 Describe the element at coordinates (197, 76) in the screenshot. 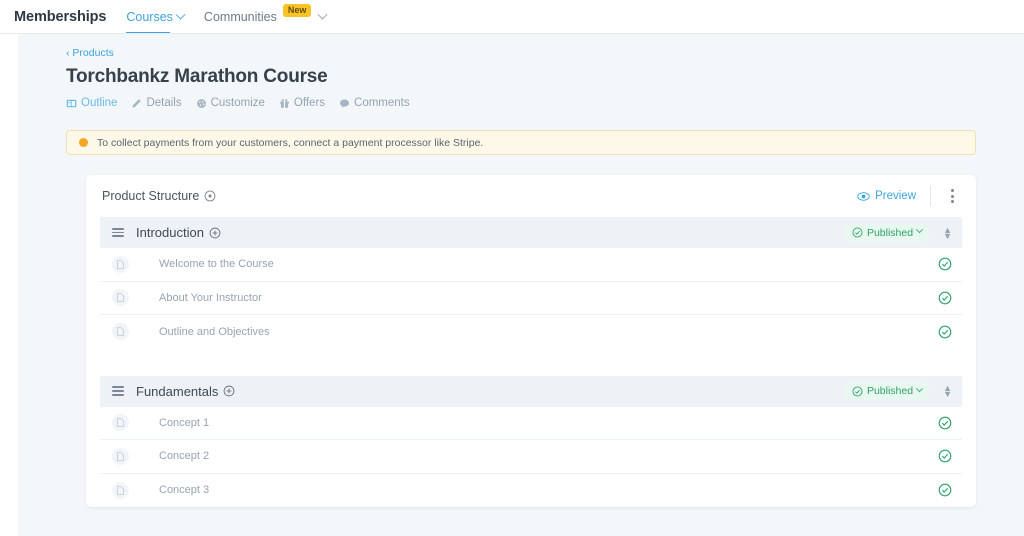

I see `page-title: Torchbankz Marathon Course` at that location.